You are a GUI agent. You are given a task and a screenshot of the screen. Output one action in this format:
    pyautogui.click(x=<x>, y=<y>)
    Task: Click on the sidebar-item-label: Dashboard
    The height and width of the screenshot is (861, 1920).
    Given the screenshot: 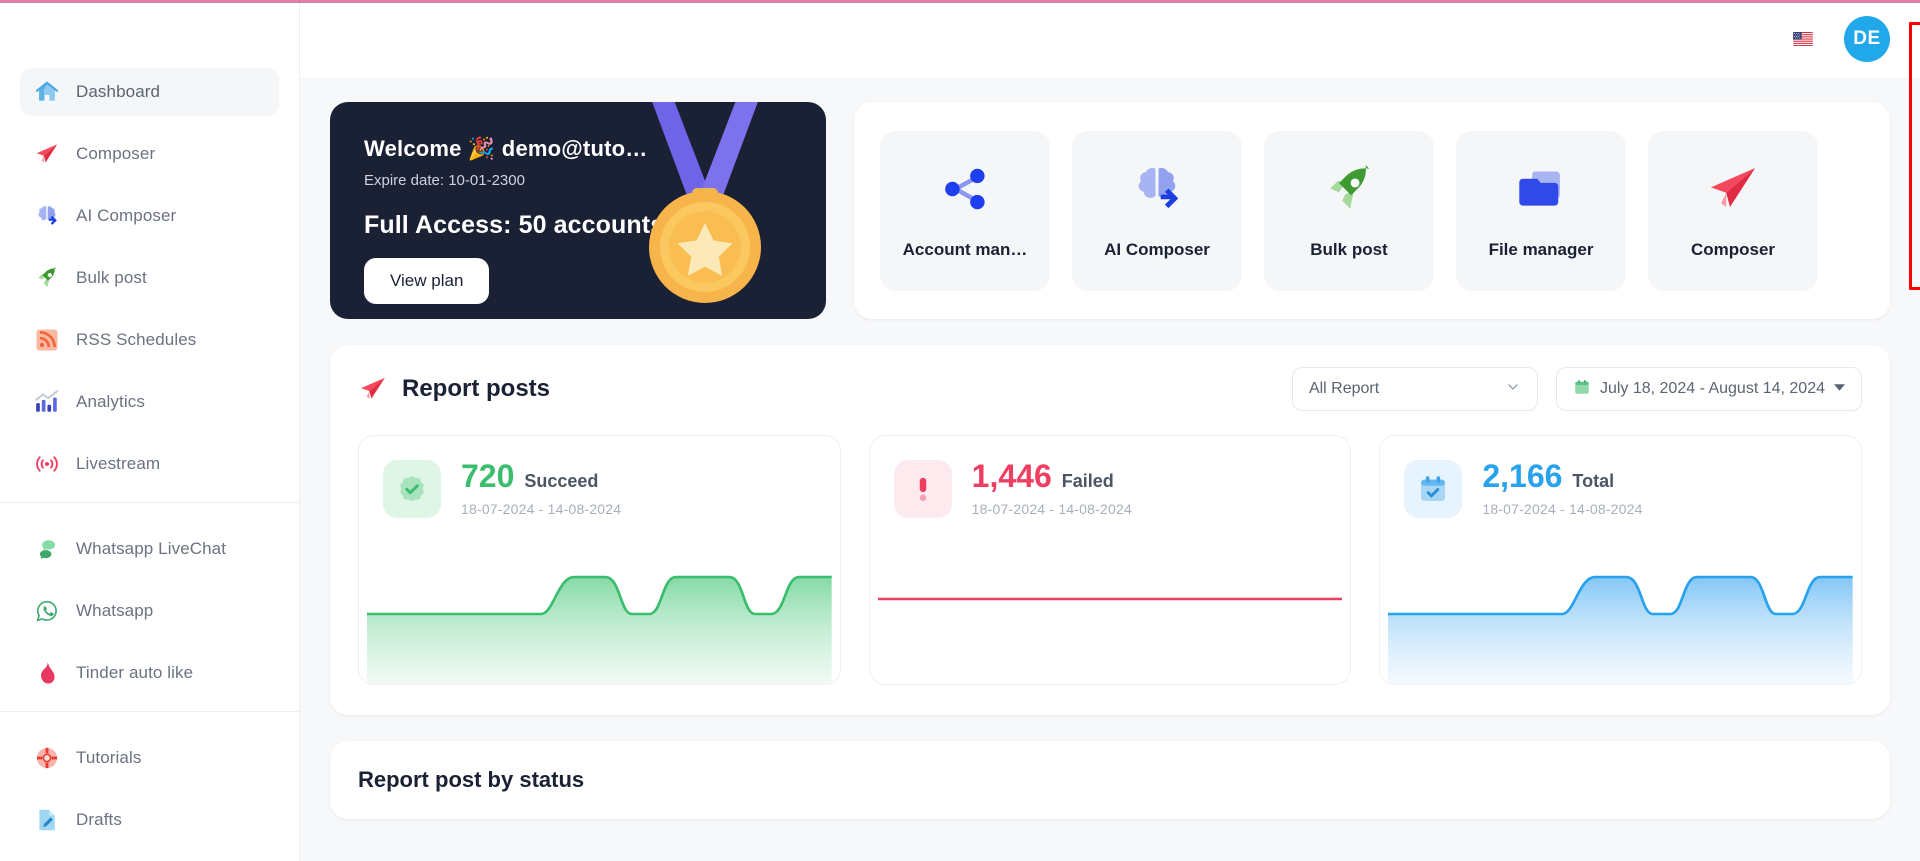 What is the action you would take?
    pyautogui.click(x=118, y=91)
    